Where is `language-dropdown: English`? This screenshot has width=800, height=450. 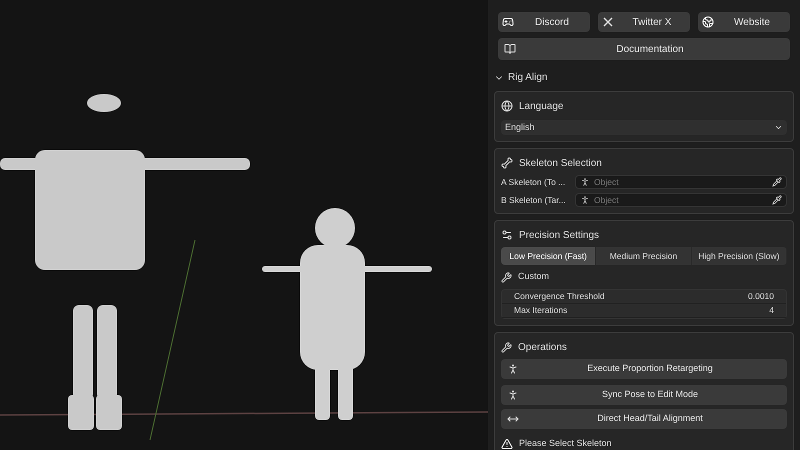 language-dropdown: English is located at coordinates (644, 127).